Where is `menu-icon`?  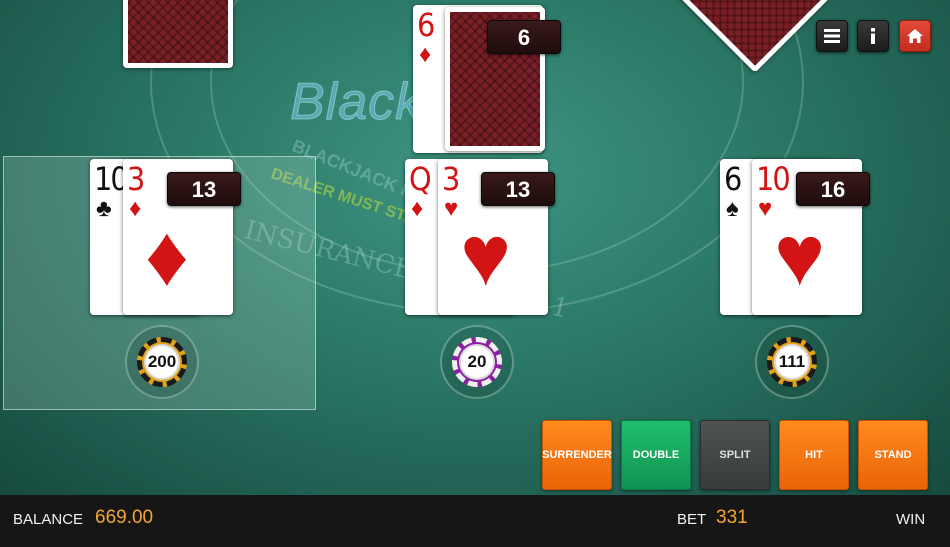
menu-icon is located at coordinates (832, 36).